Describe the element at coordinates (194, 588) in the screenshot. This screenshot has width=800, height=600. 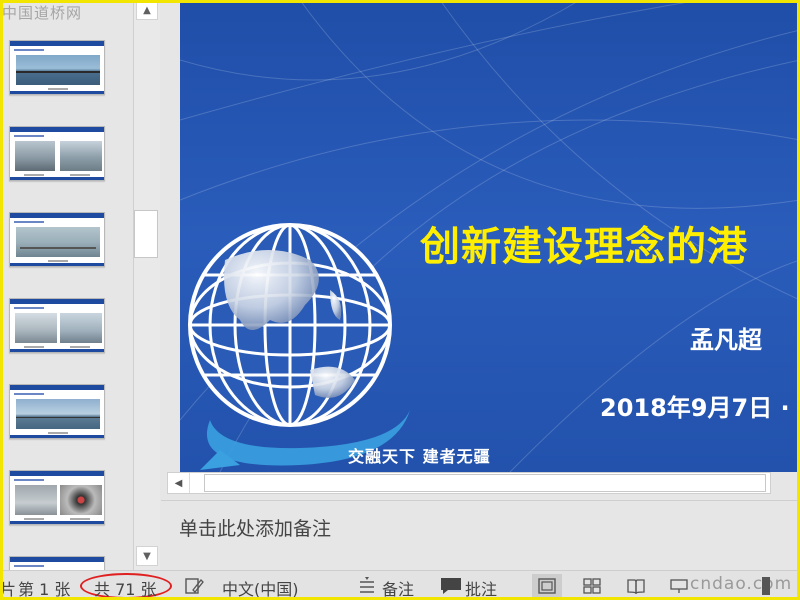
I see `spellcheck-icon` at that location.